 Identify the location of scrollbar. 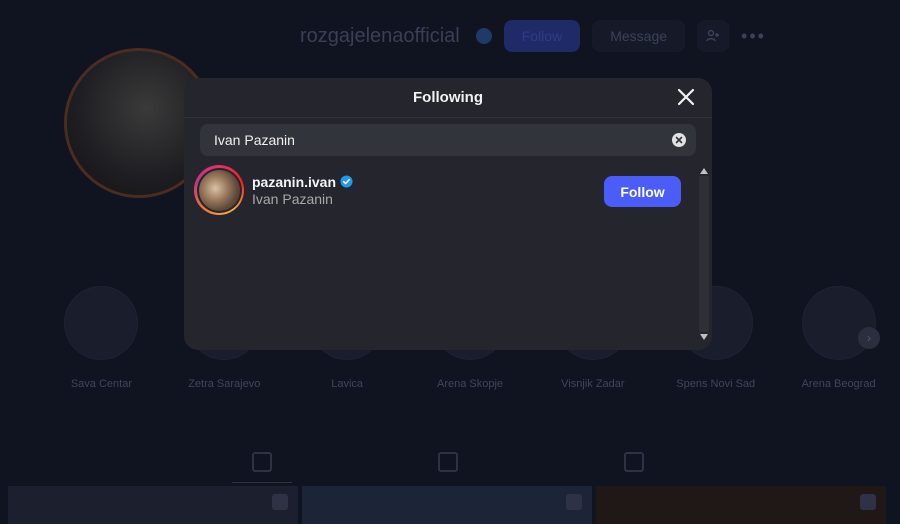
(704, 253).